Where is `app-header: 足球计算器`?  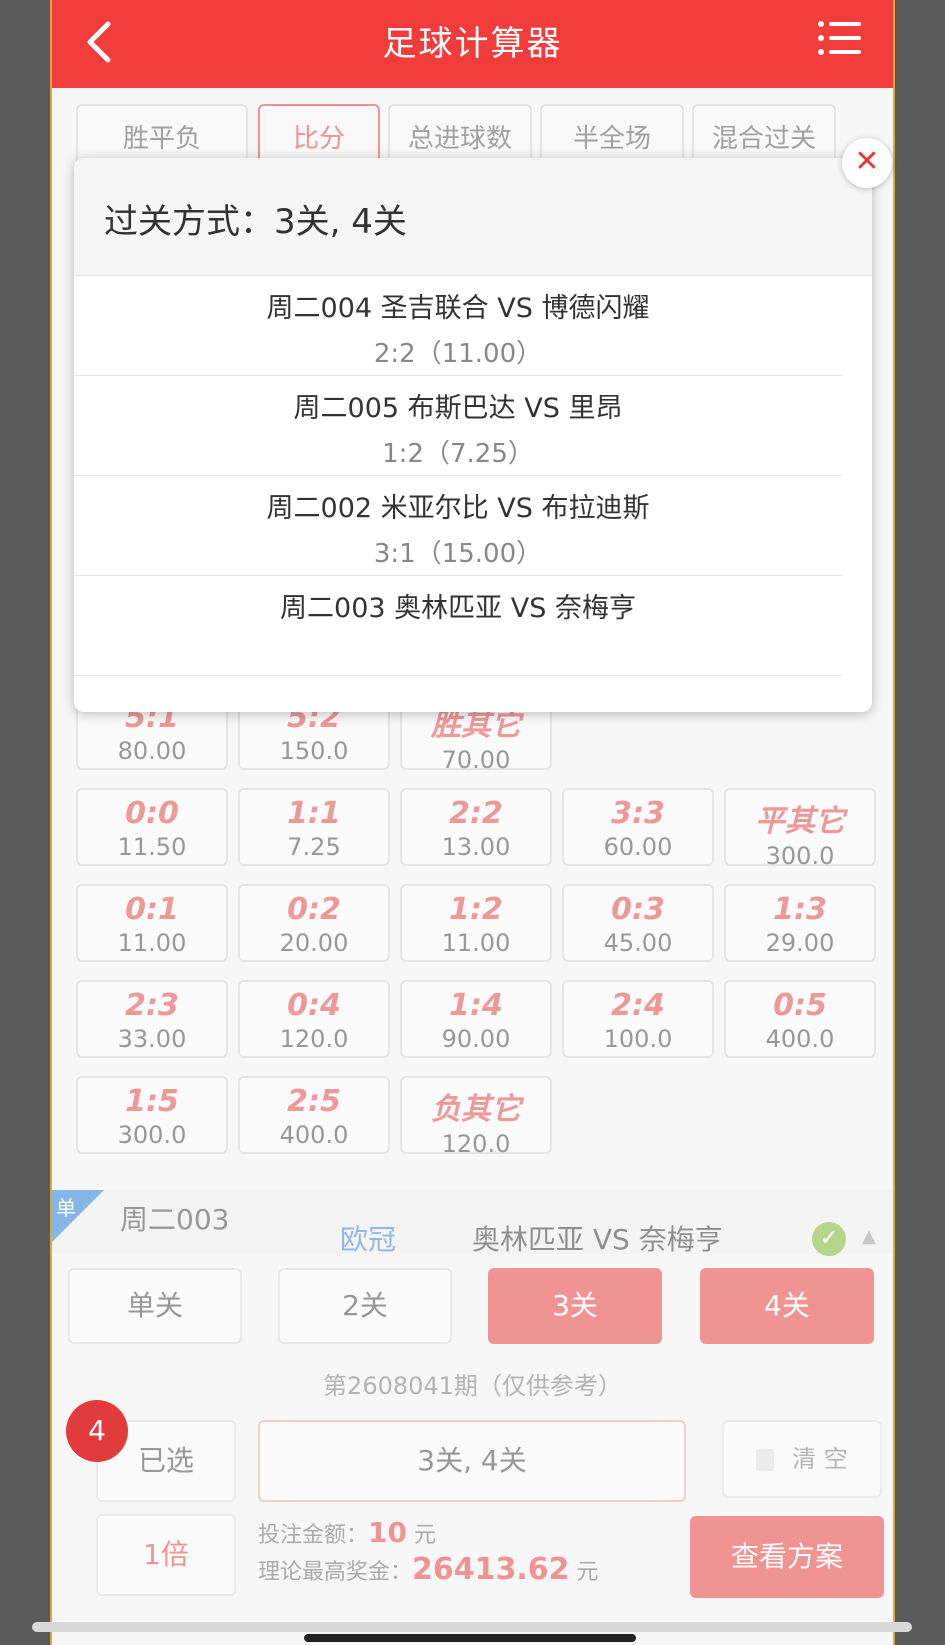
app-header: 足球计算器 is located at coordinates (472, 44).